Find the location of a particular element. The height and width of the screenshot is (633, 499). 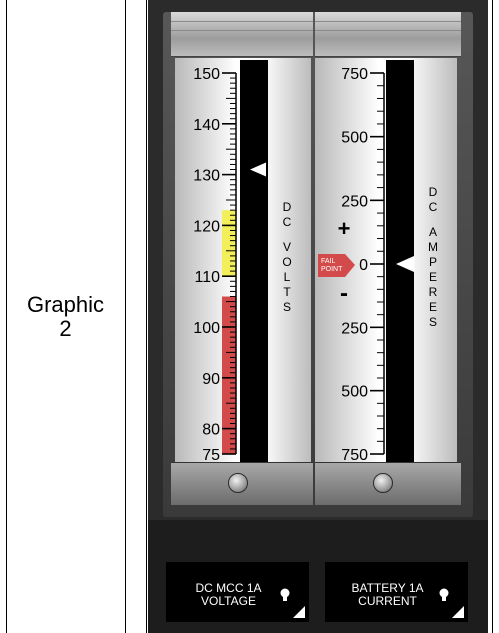

label-letter: L is located at coordinates (287, 277).